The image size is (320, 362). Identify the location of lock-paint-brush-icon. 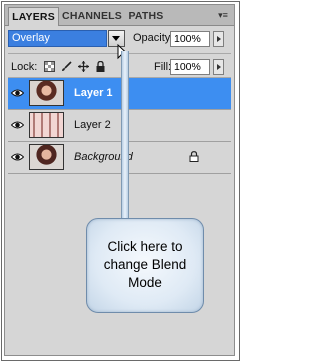
(66, 66).